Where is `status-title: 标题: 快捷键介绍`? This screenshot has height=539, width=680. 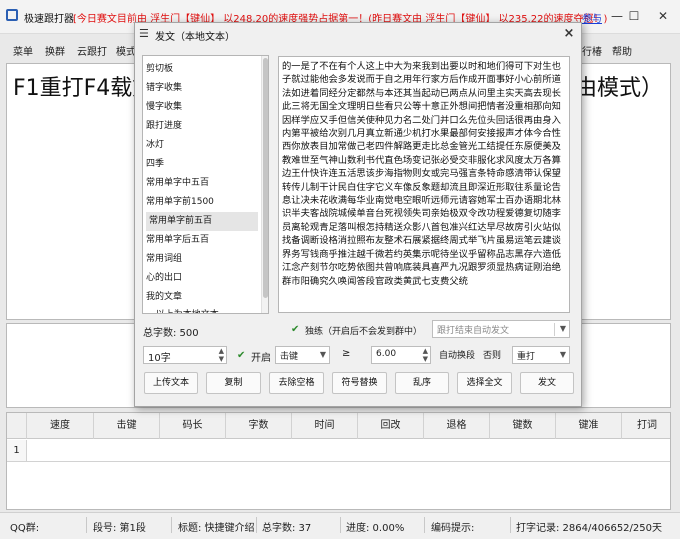
status-title: 标题: 快捷键介绍 is located at coordinates (216, 528).